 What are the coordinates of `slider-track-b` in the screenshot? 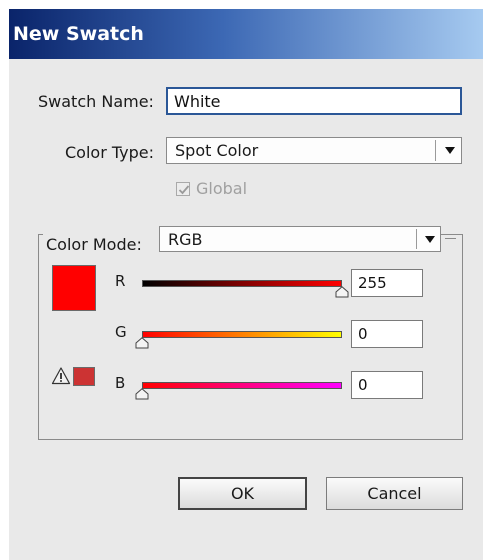 It's located at (242, 385).